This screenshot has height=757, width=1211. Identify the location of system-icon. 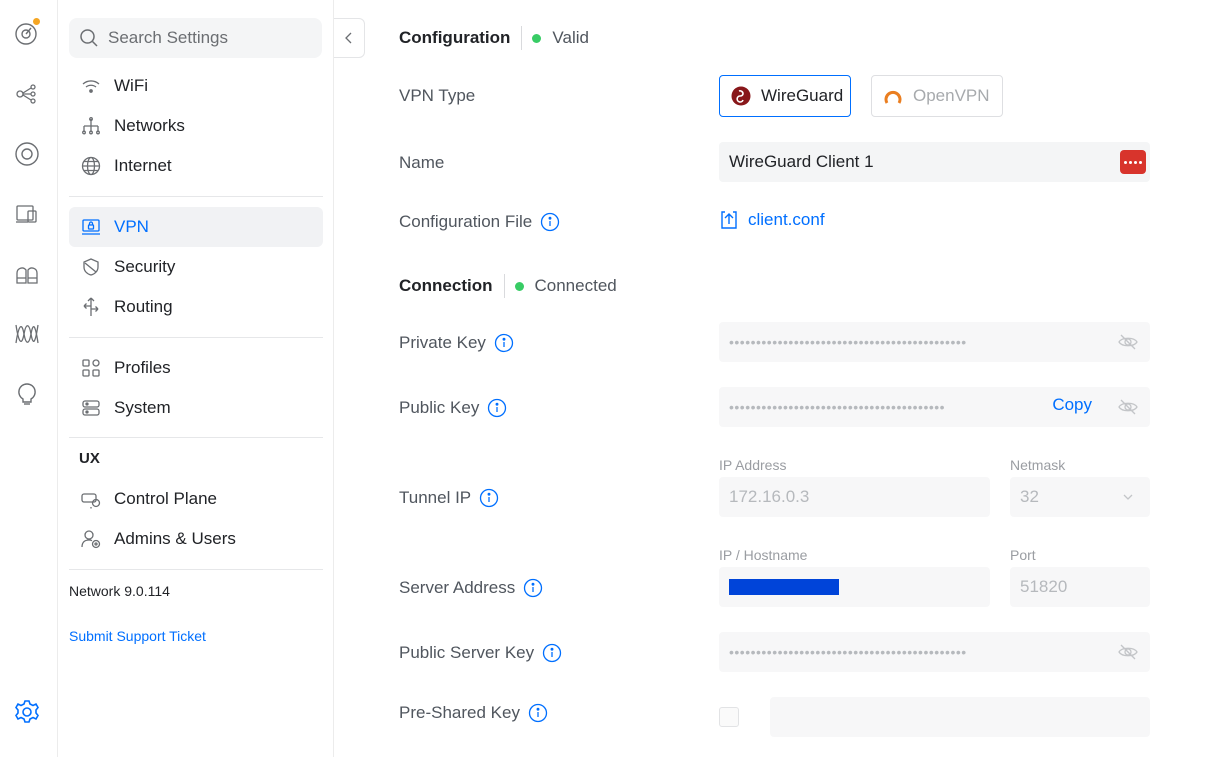
(91, 408).